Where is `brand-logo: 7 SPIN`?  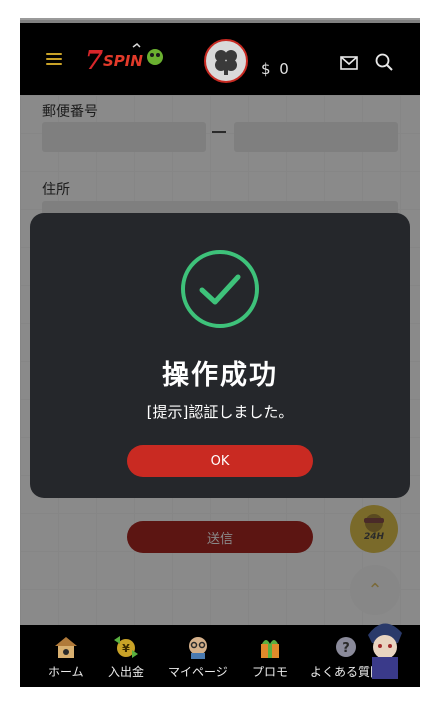 brand-logo: 7 SPIN is located at coordinates (125, 59).